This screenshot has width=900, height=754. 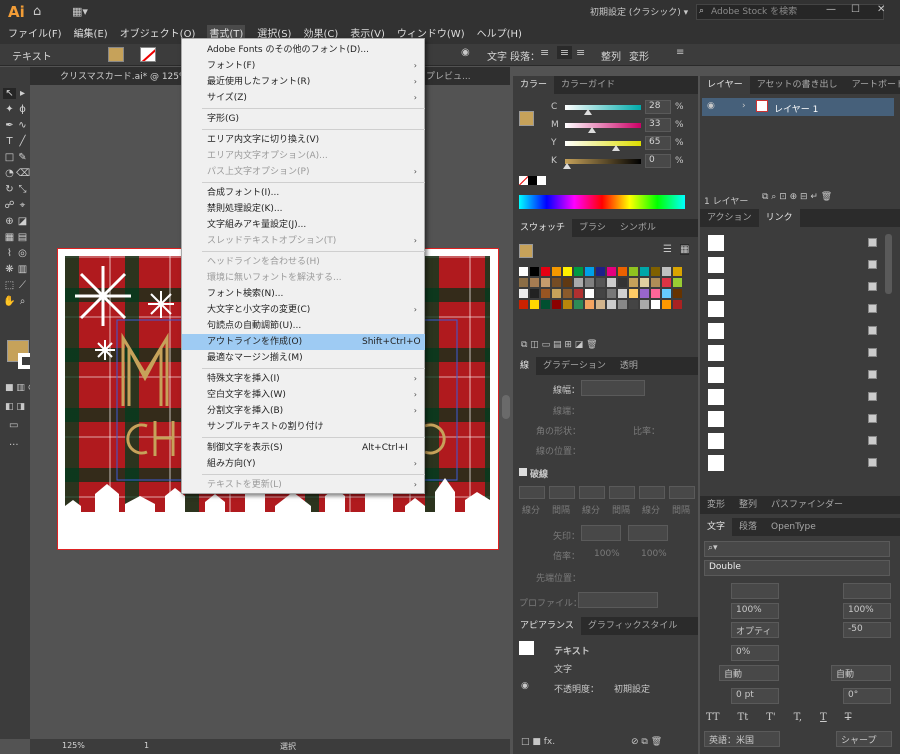 What do you see at coordinates (685, 249) in the screenshot?
I see `thumbnail-view-icon: ▦` at bounding box center [685, 249].